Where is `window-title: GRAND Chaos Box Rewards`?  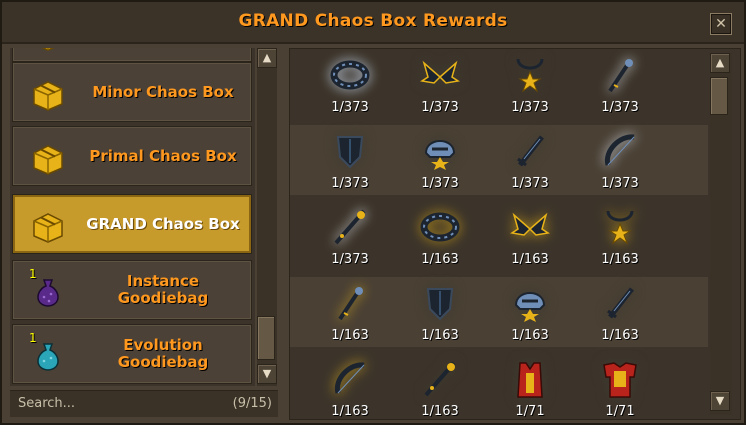 window-title: GRAND Chaos Box Rewards is located at coordinates (373, 21).